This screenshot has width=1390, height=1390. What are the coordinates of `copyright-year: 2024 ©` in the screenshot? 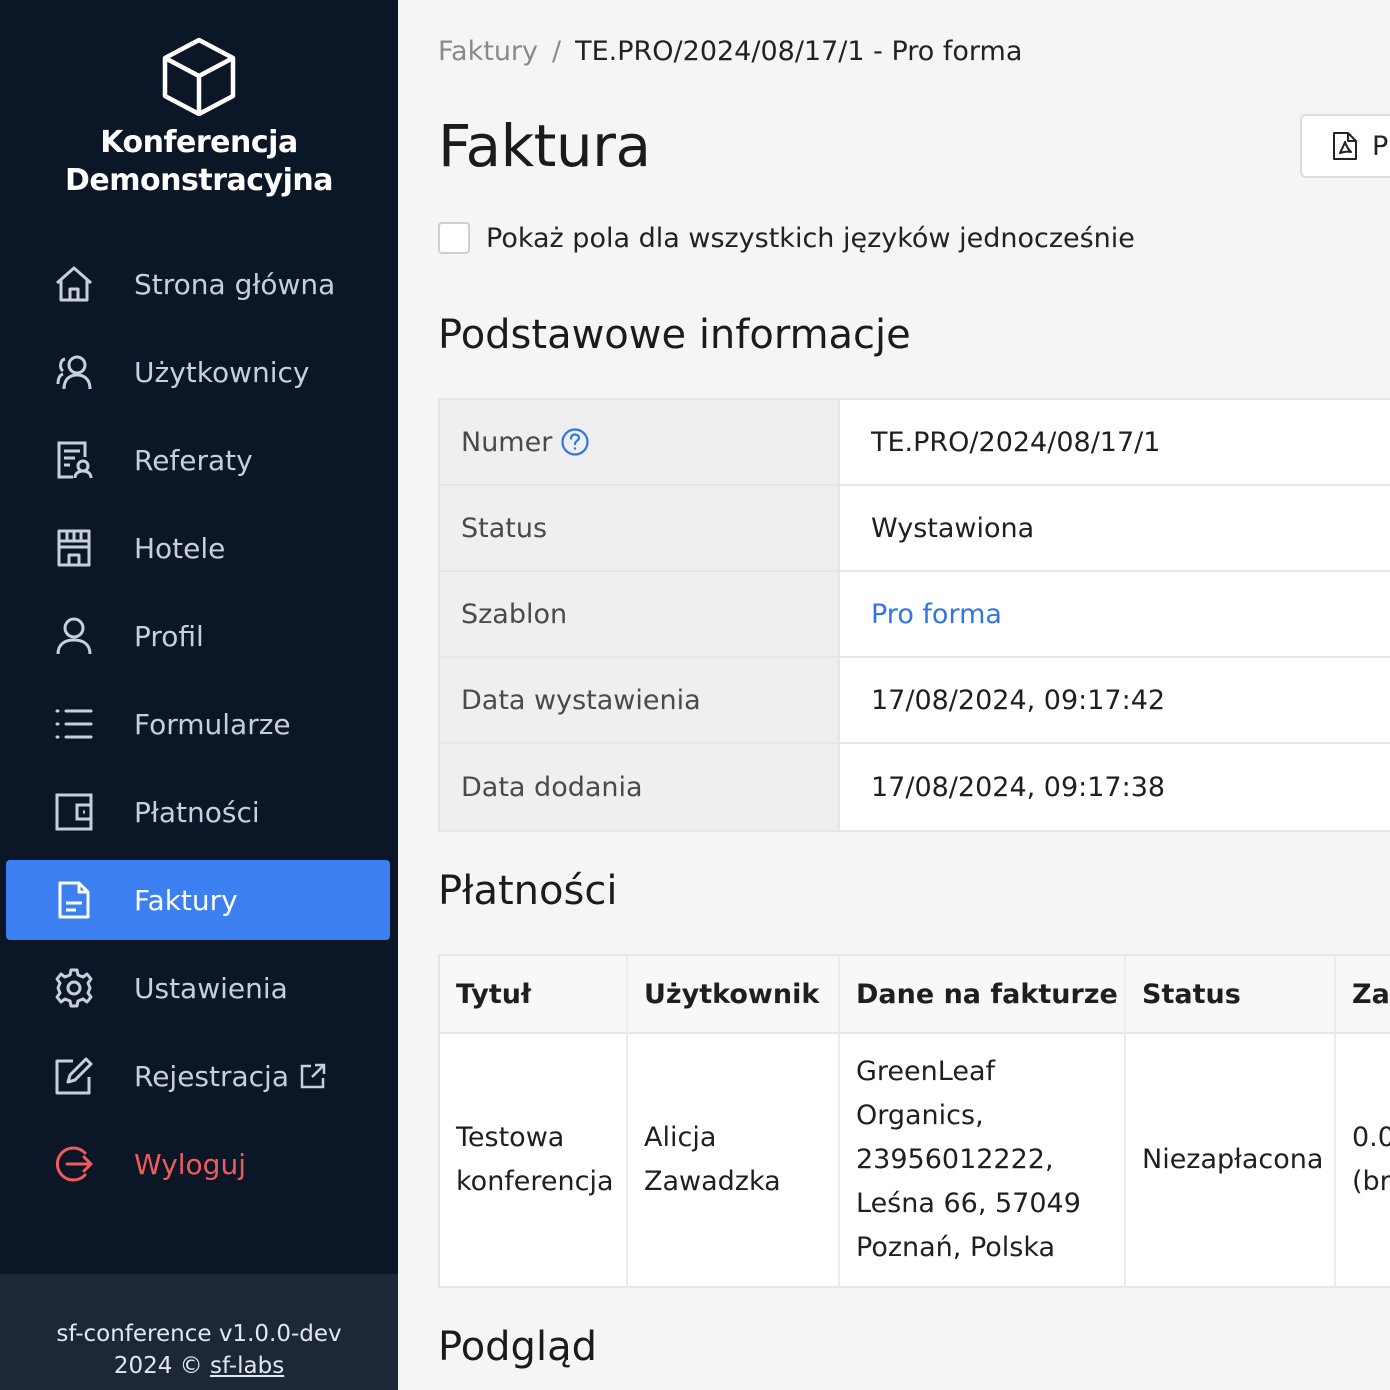 It's located at (158, 1366).